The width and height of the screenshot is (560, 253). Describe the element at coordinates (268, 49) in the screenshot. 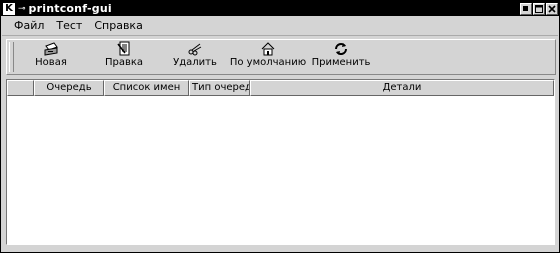

I see `home-icon` at that location.